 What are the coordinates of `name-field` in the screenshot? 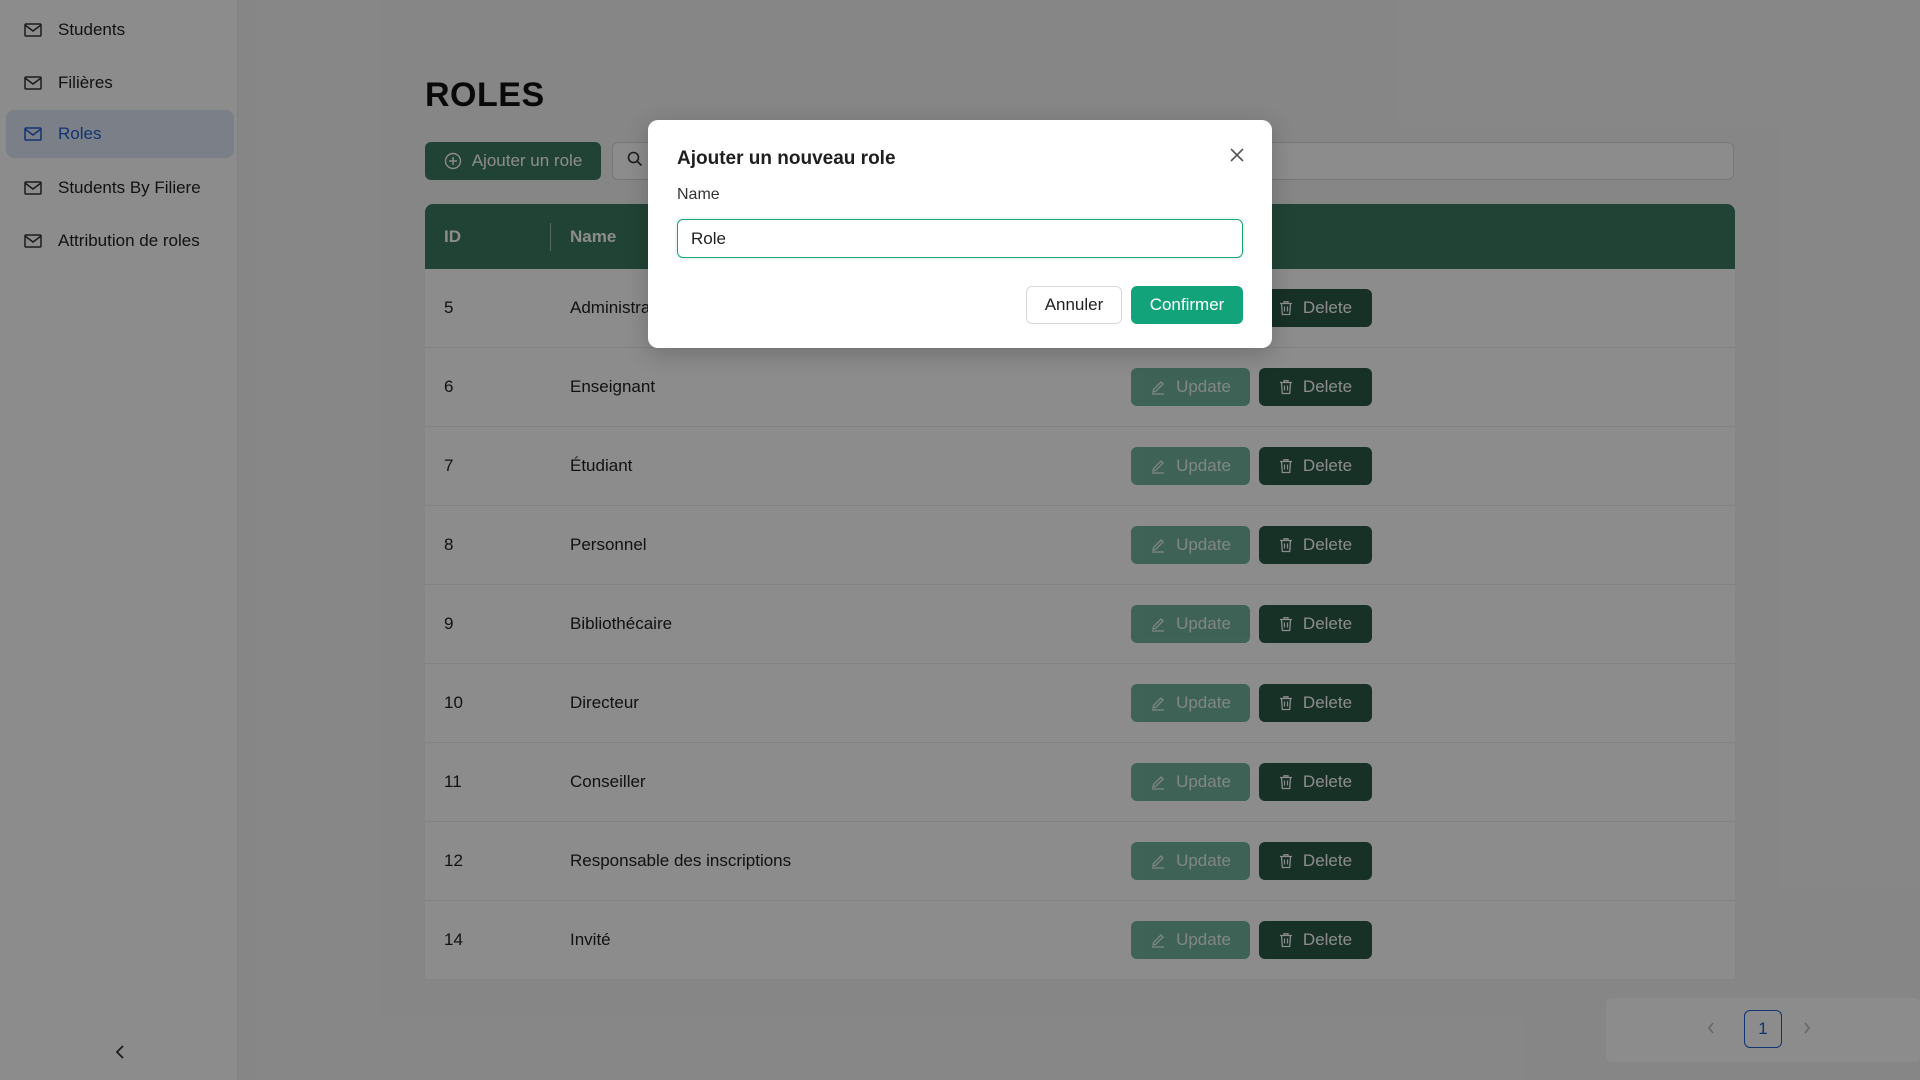 It's located at (960, 238).